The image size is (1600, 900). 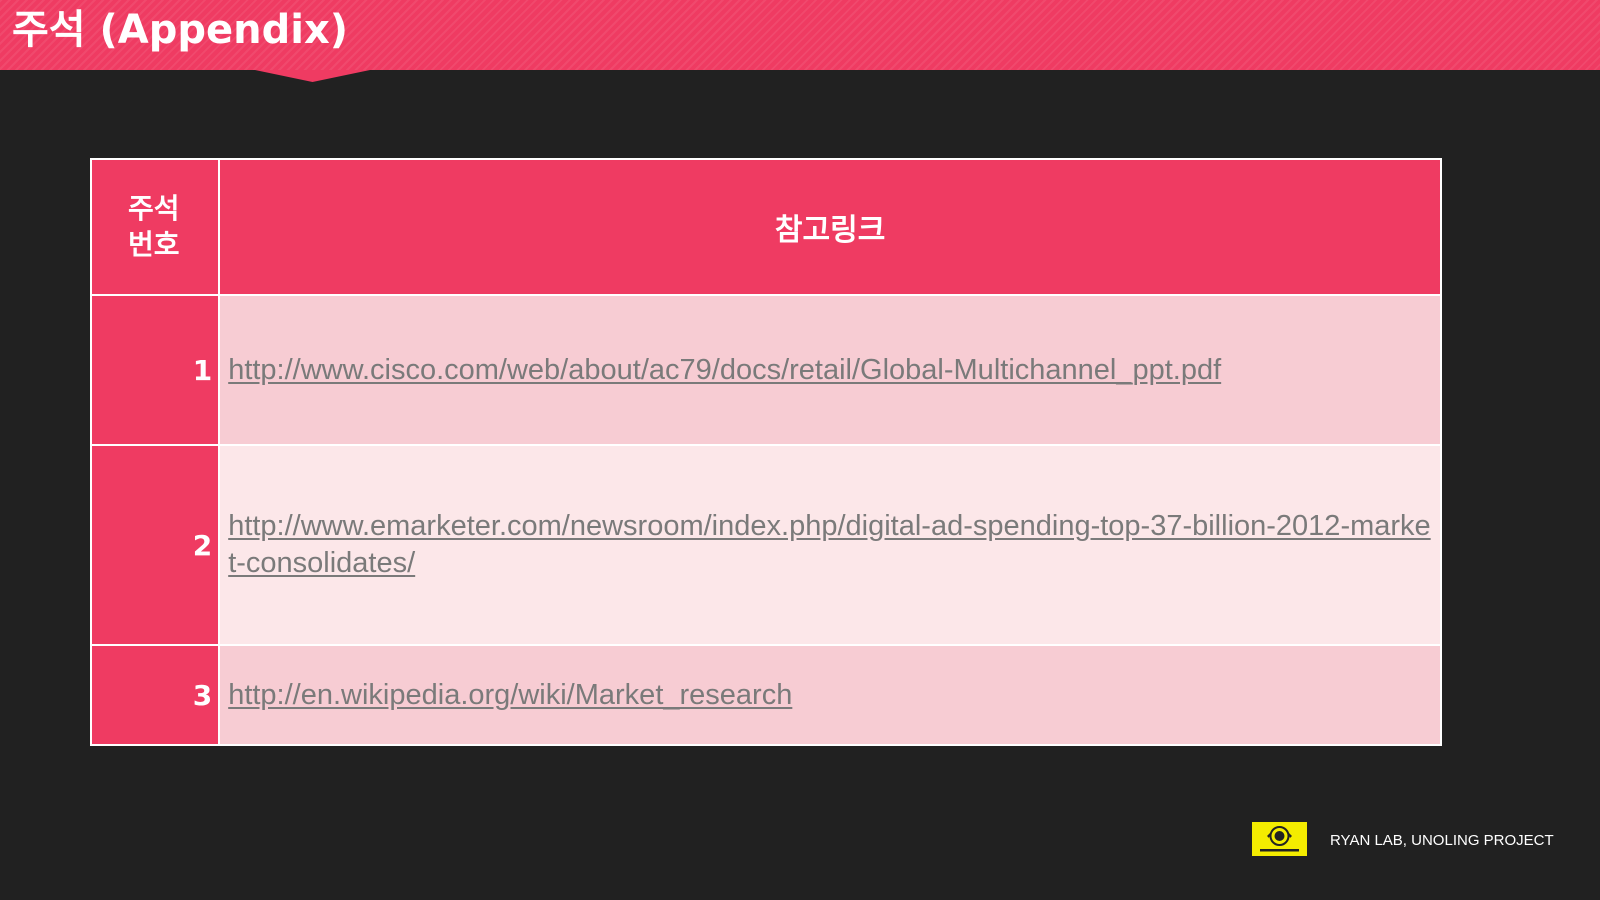 I want to click on lion-logo-icon, so click(x=1279, y=839).